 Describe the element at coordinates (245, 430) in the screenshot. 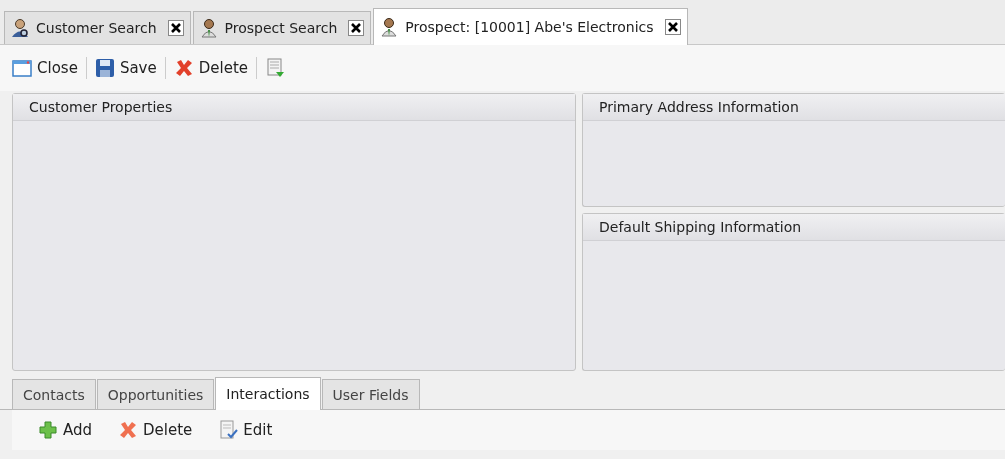

I see `toolbar-button: Edit` at that location.